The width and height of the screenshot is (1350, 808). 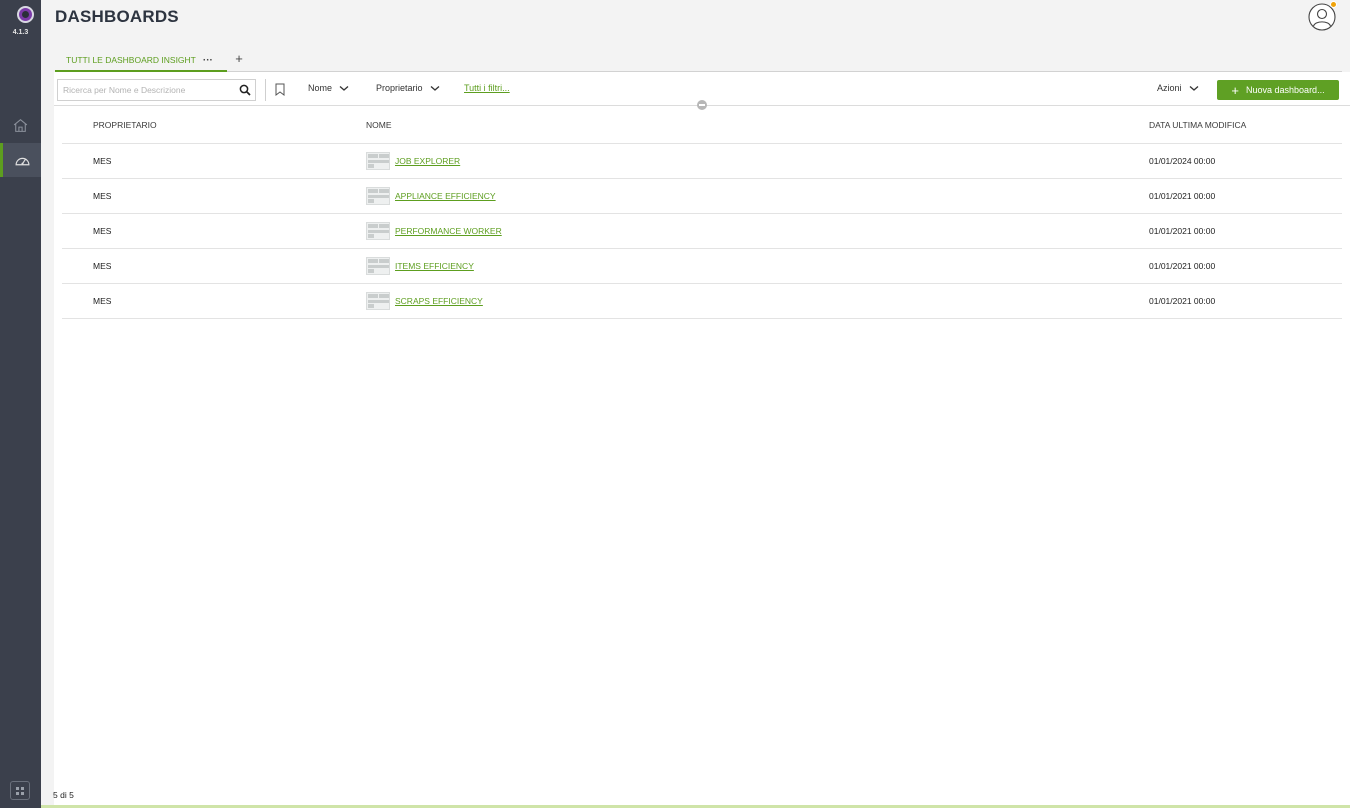 What do you see at coordinates (742, 265) in the screenshot?
I see `name-cell-content: ITEMS EFFICIENCY` at bounding box center [742, 265].